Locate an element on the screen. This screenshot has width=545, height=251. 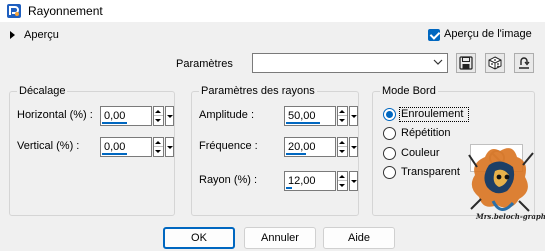
save-preset-button is located at coordinates (466, 63).